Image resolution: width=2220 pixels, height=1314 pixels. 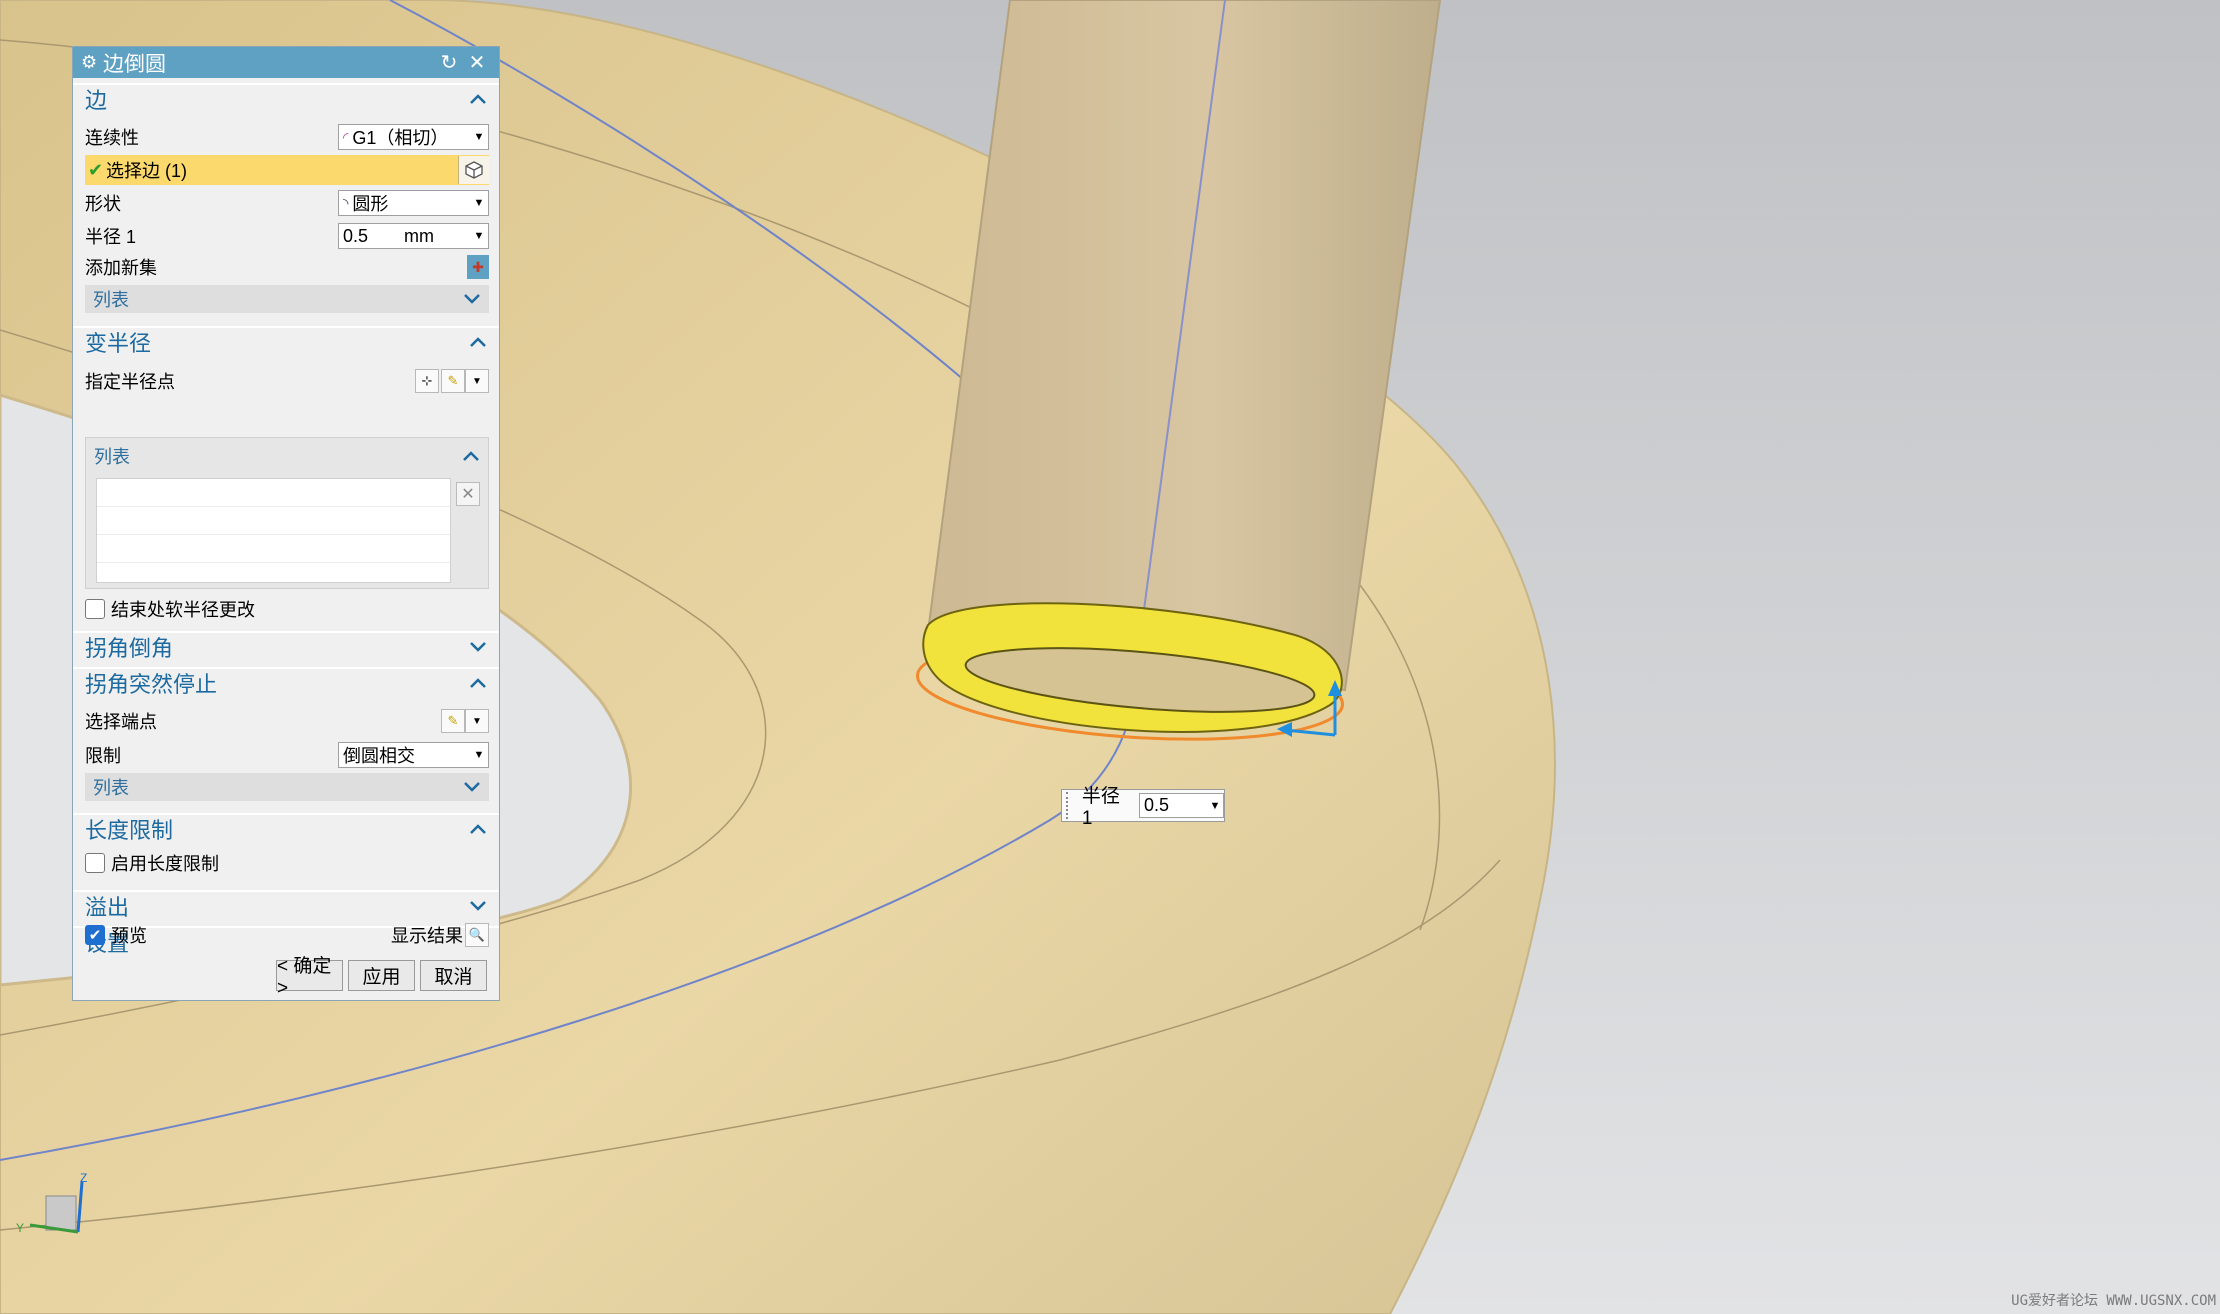 What do you see at coordinates (286, 646) in the screenshot?
I see `section-corner-setback-header: 拐角倒角` at bounding box center [286, 646].